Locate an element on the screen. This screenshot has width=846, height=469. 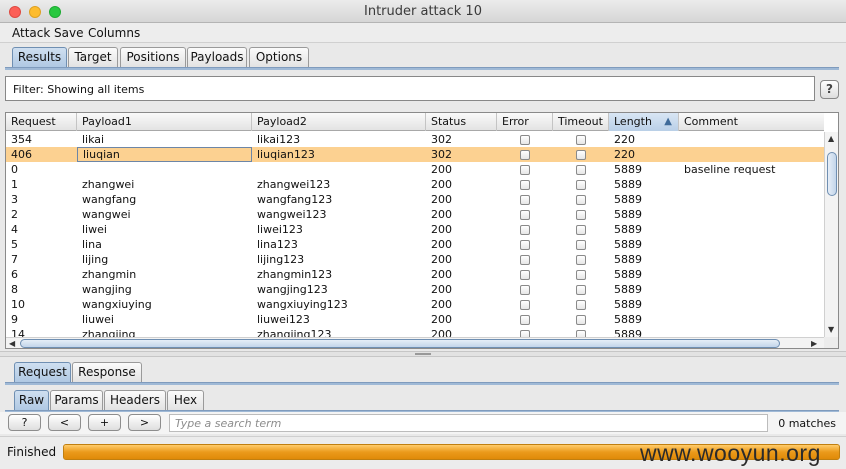
cell-payload2: wangxiuying123 is located at coordinates (302, 304).